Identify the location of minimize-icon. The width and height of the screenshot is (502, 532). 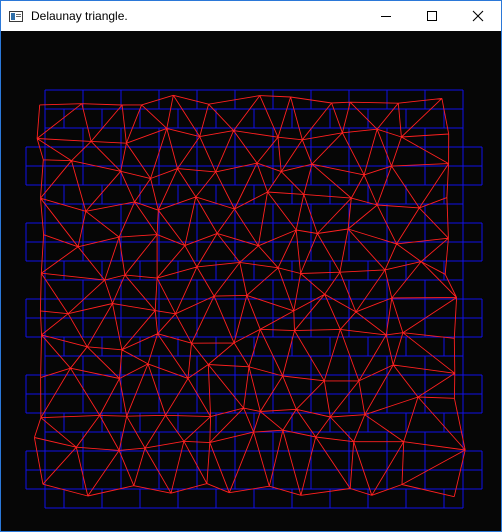
(386, 16).